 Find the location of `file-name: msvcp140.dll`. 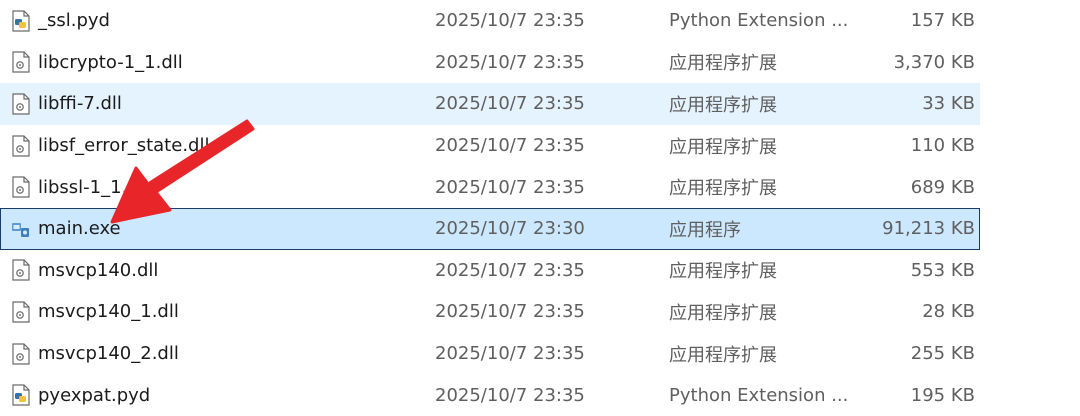

file-name: msvcp140.dll is located at coordinates (98, 270).